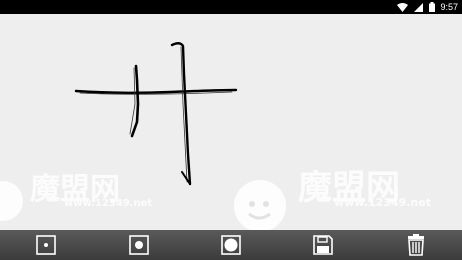  Describe the element at coordinates (419, 7) in the screenshot. I see `signal-icon` at that location.